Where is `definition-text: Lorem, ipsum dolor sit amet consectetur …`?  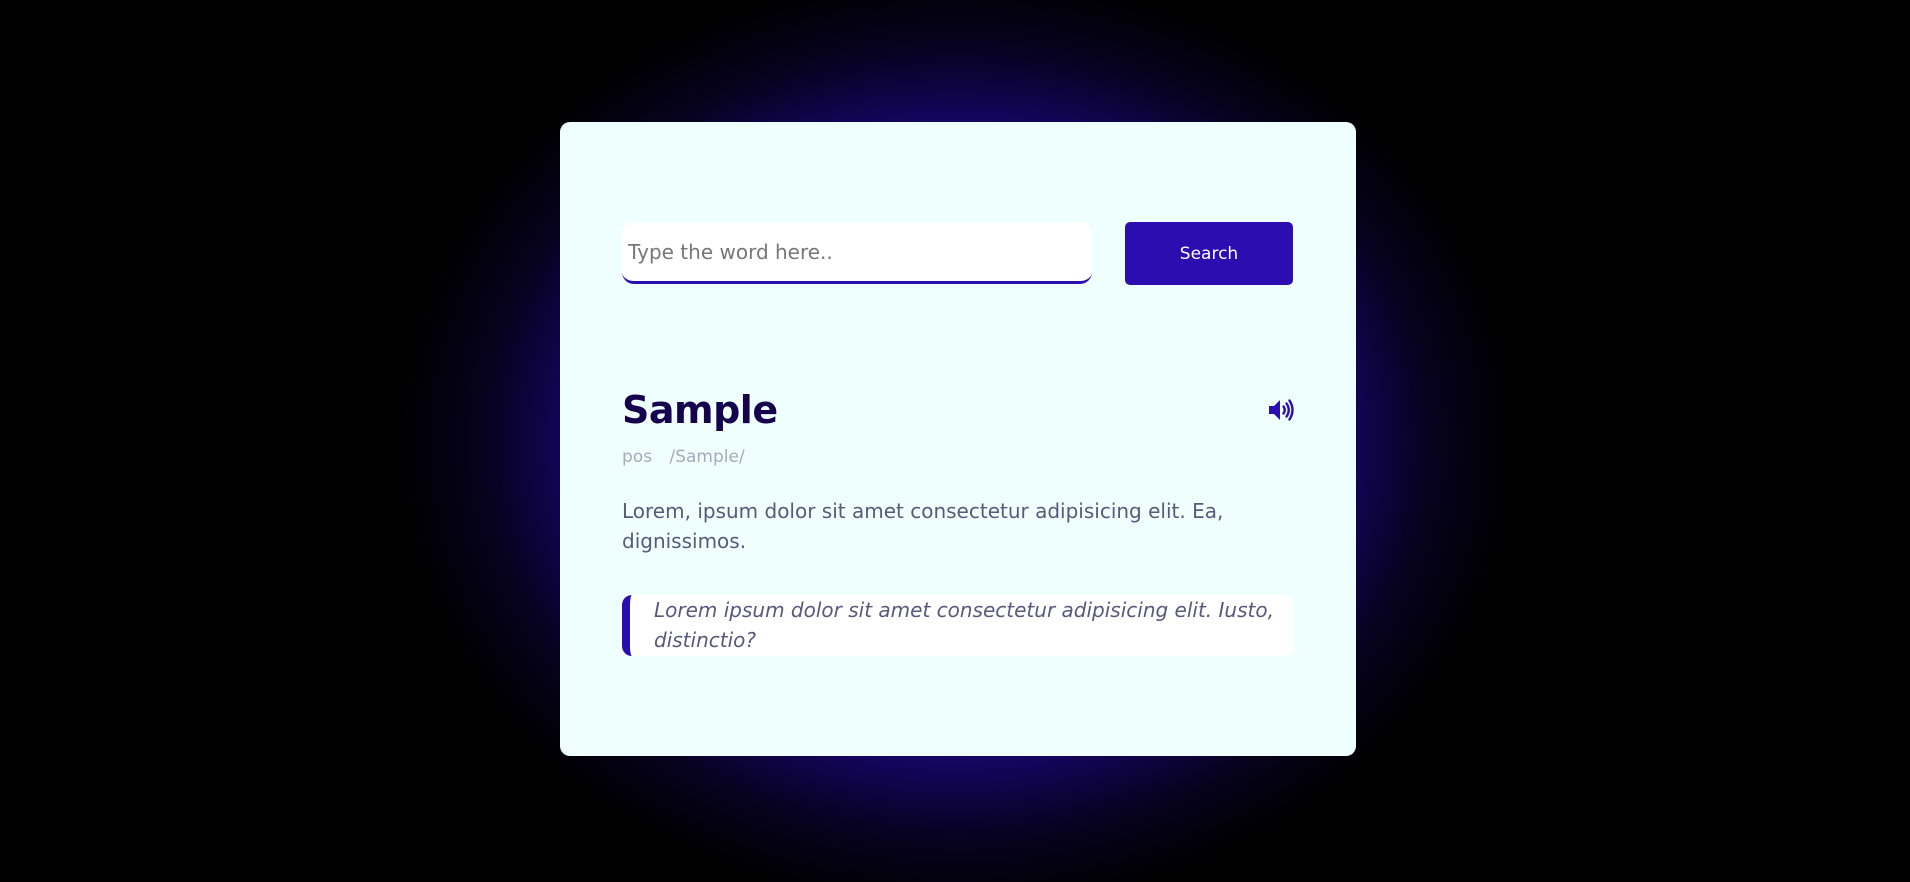 definition-text: Lorem, ipsum dolor sit amet consectetur … is located at coordinates (923, 526).